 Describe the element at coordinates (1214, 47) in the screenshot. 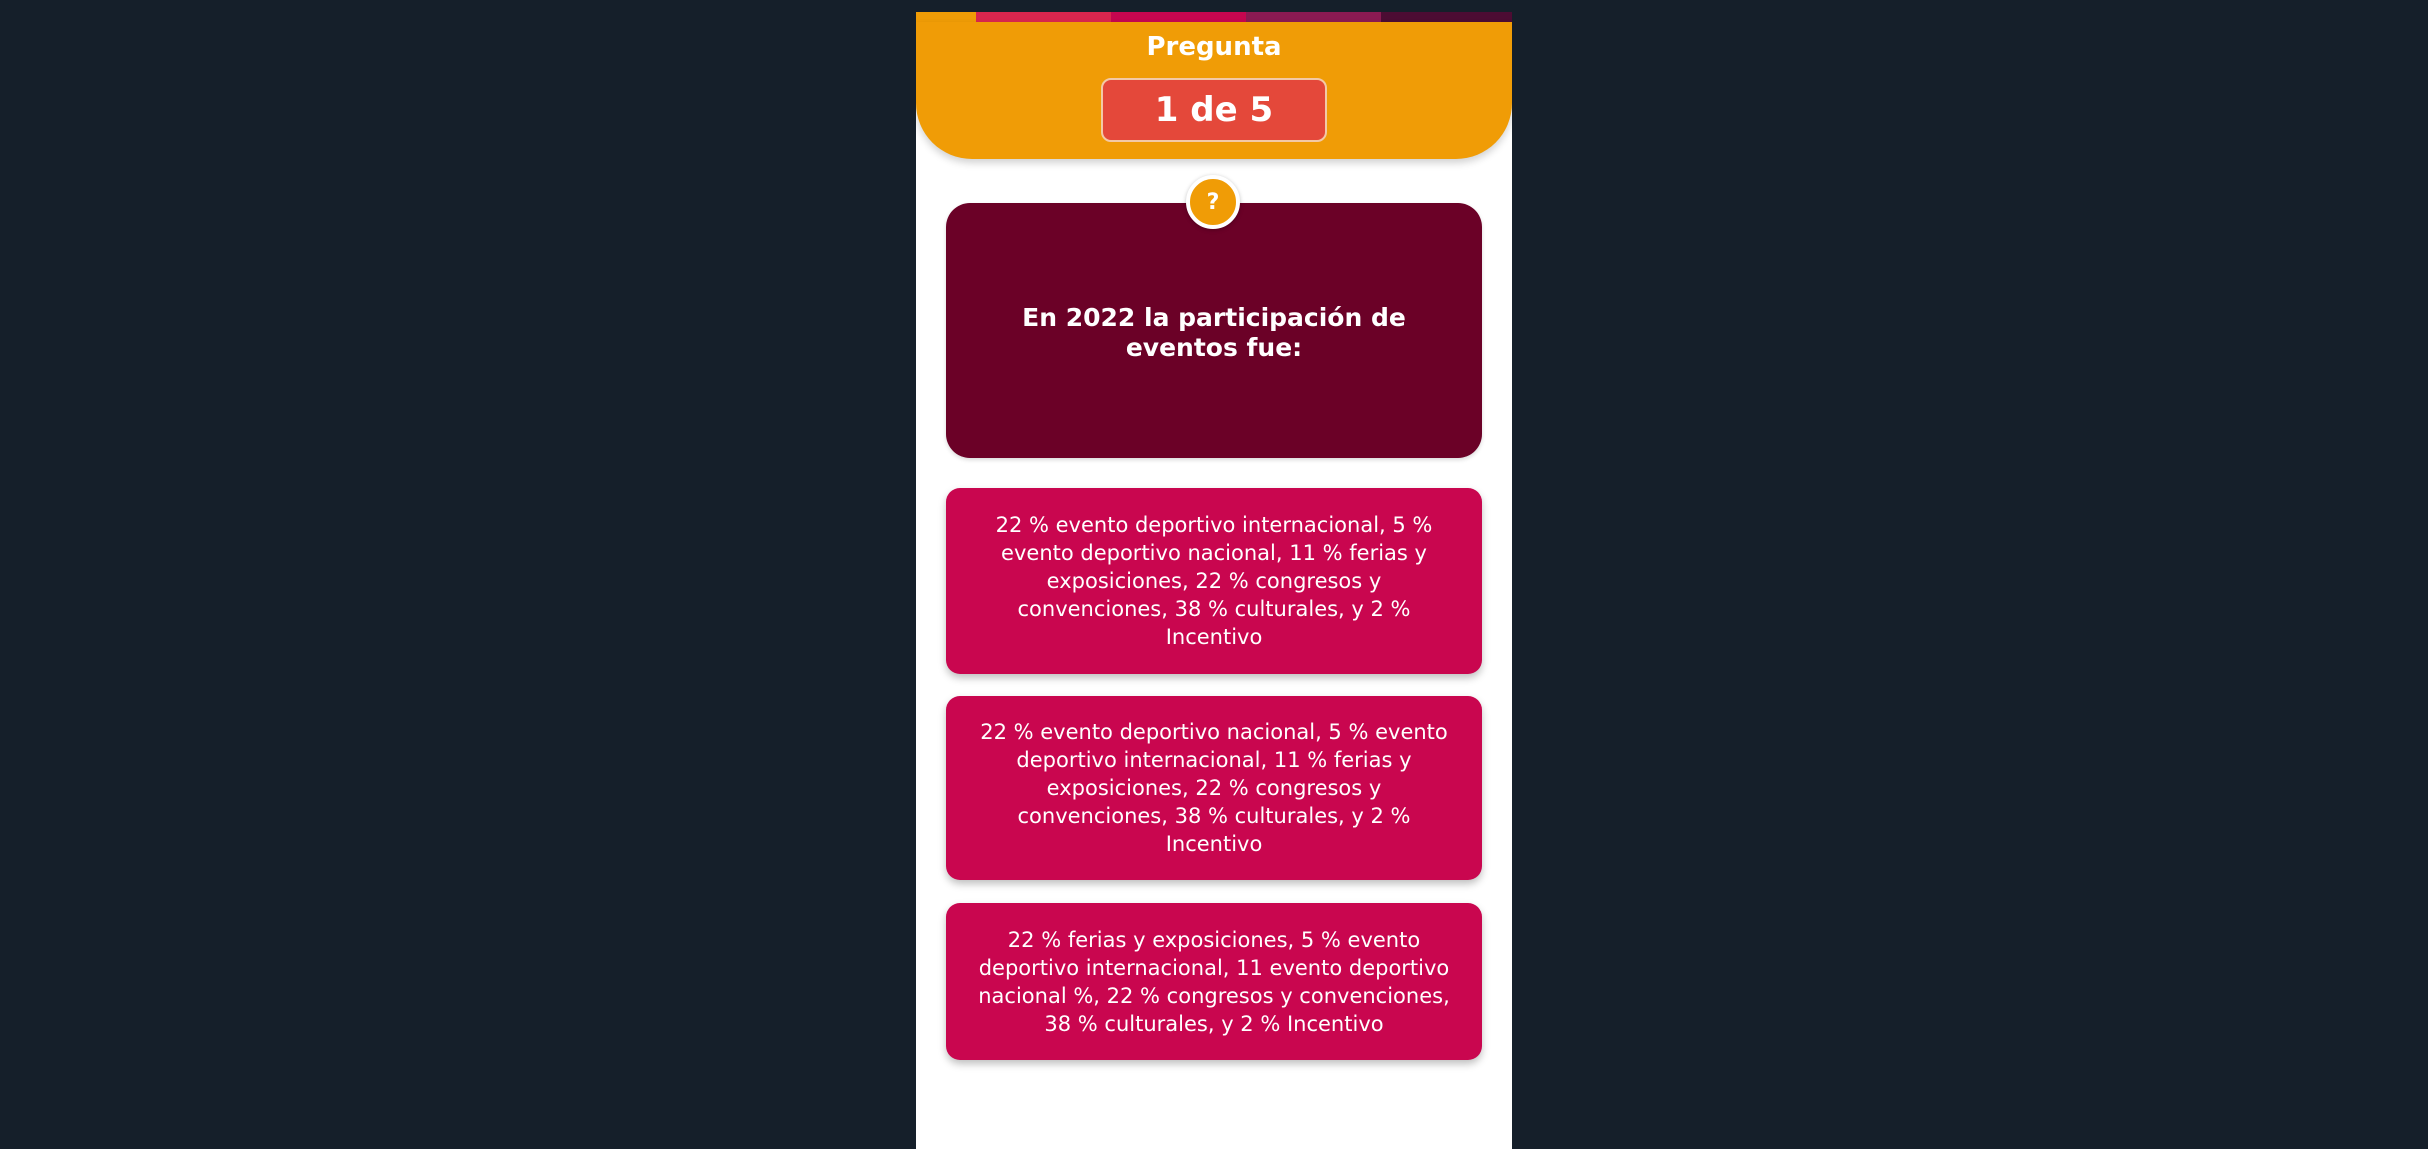

I see `header-title: Pregunta` at that location.